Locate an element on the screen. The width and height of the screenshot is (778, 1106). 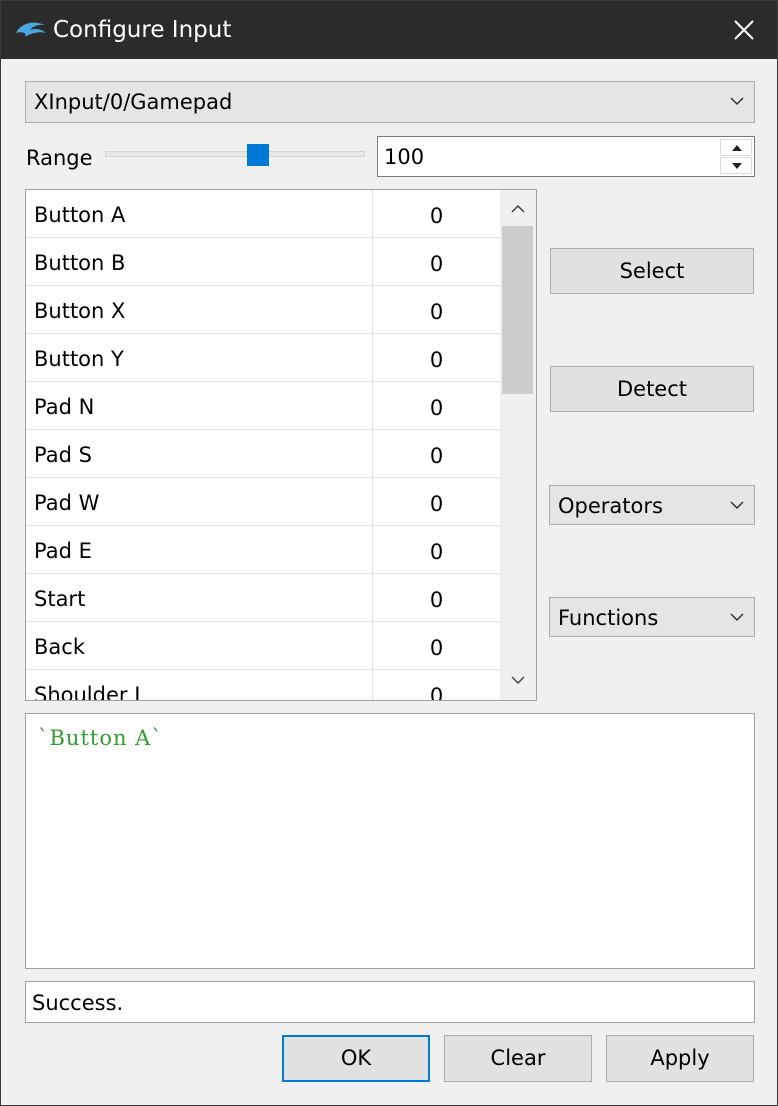
operators-label: Operators is located at coordinates (610, 506).